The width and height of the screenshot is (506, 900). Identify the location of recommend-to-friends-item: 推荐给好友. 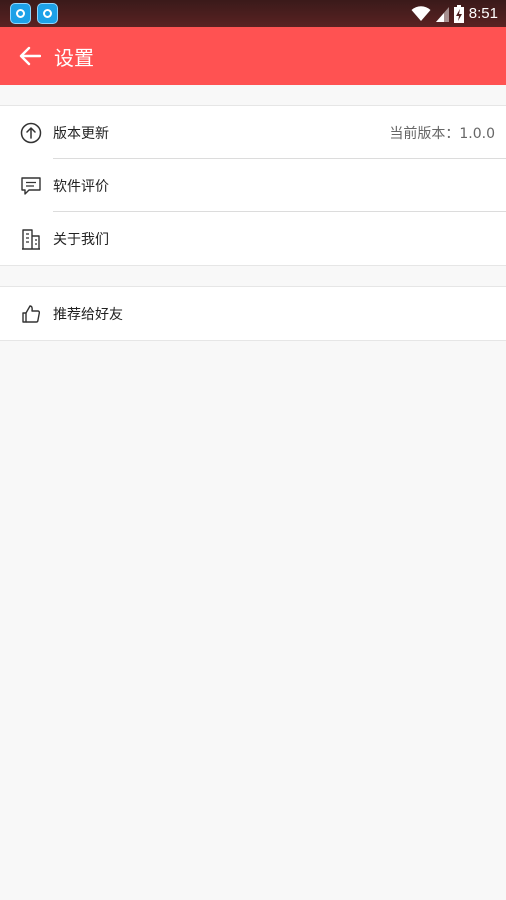
(253, 313).